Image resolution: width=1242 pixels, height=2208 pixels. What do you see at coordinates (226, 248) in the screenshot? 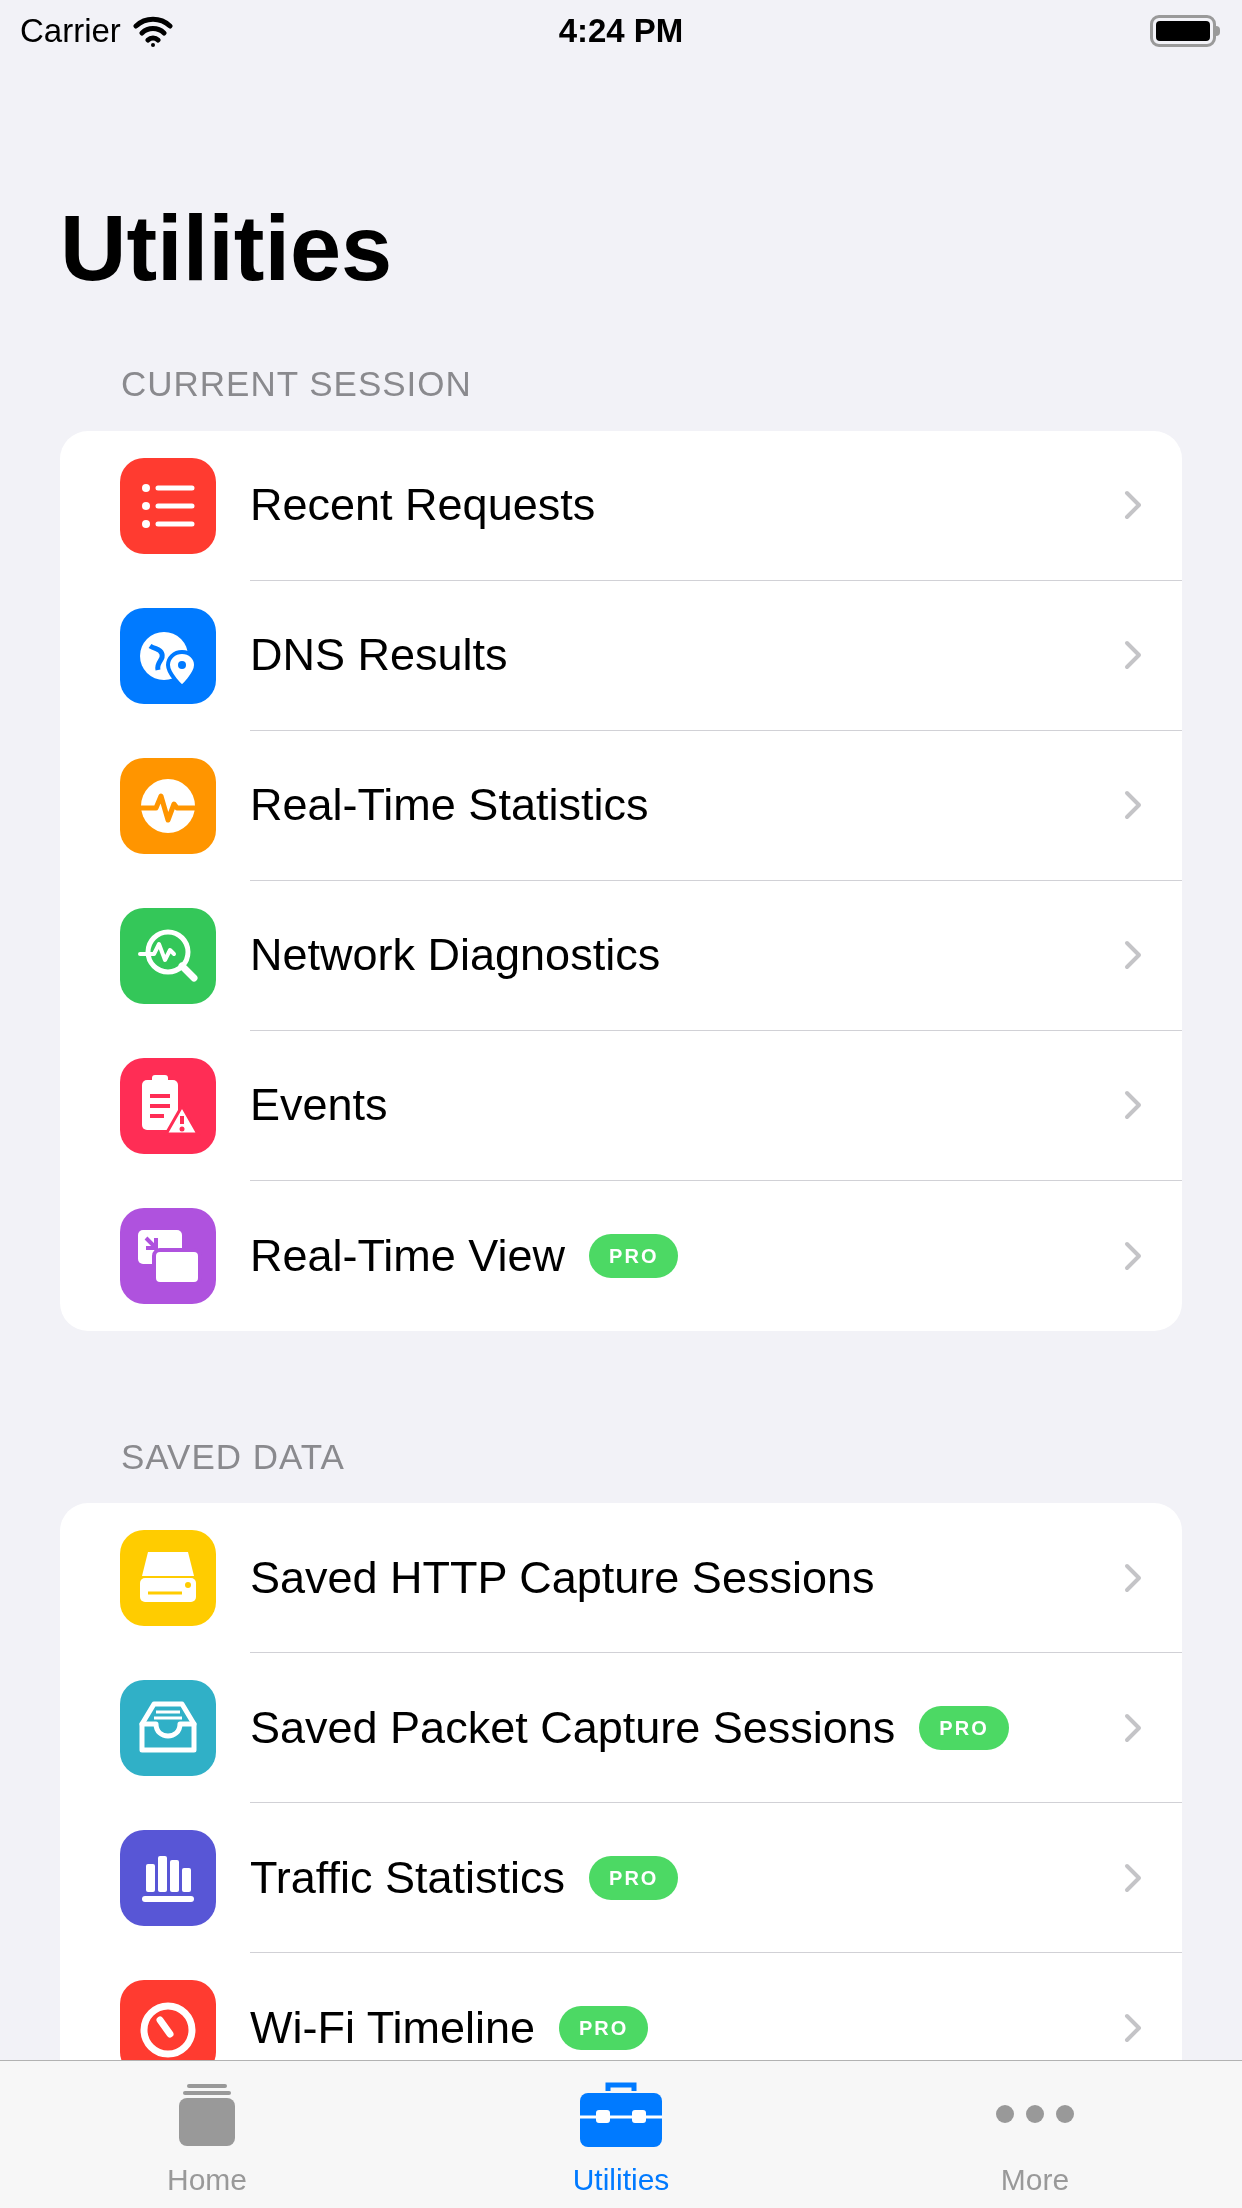
I see `page-title: Utilities` at bounding box center [226, 248].